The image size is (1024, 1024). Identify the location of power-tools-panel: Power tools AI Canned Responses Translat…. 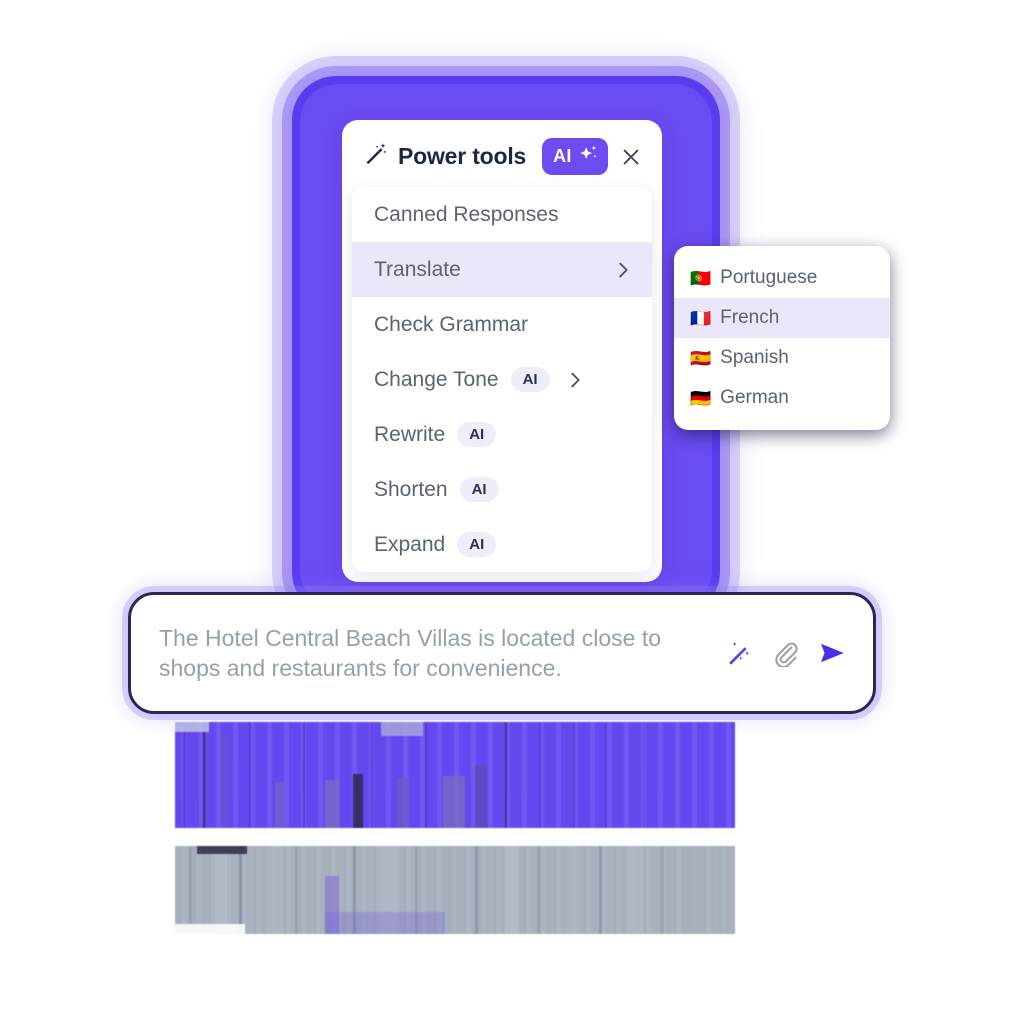
(502, 351).